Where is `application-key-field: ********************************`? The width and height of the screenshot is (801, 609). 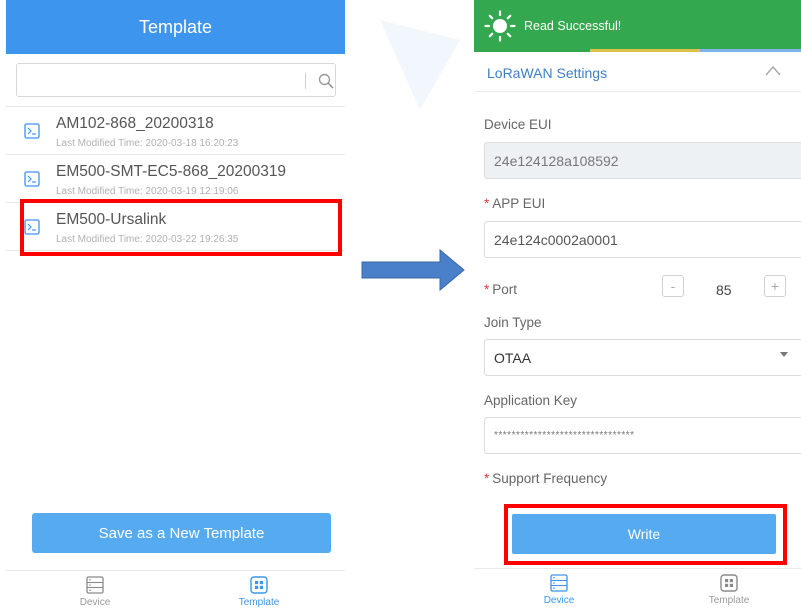
application-key-field: ******************************** is located at coordinates (642, 435).